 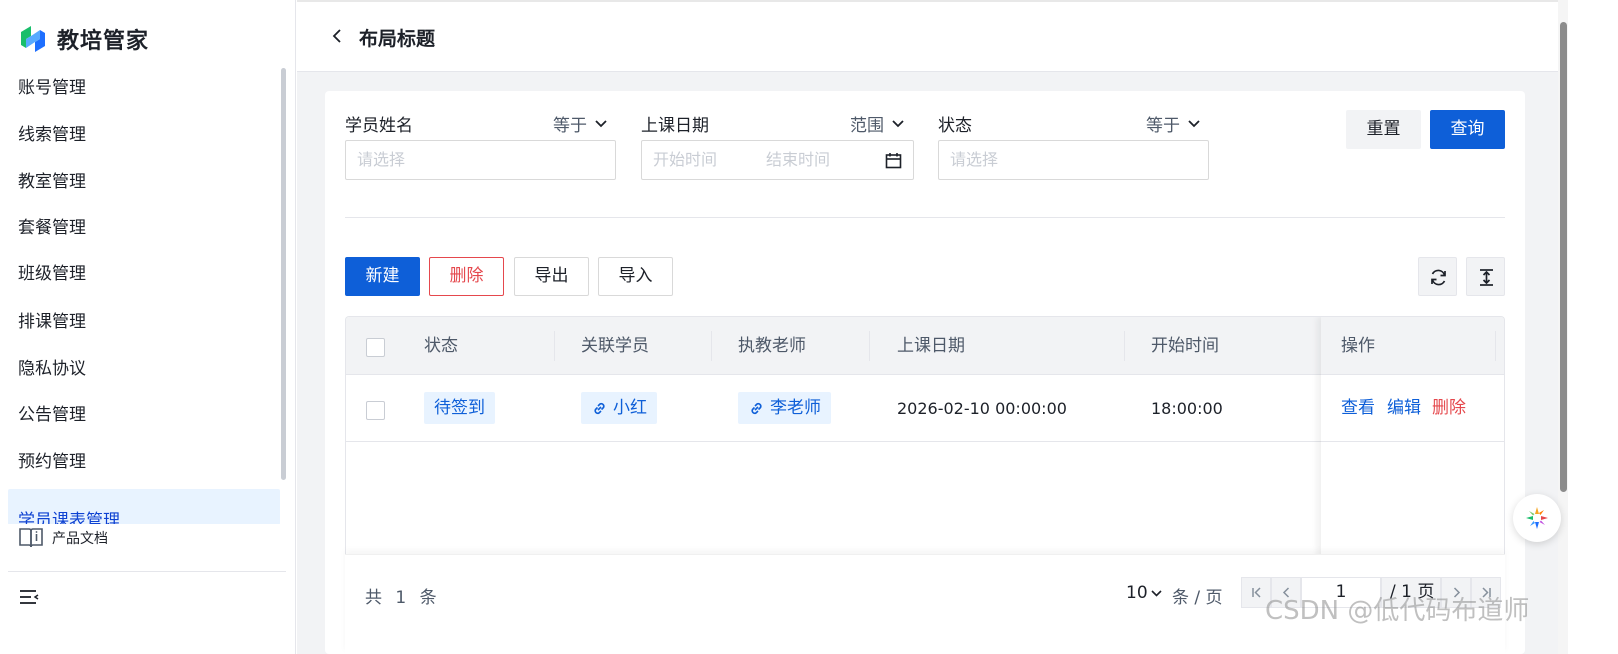 I want to click on app-logo: 教培管家, so click(x=83, y=39).